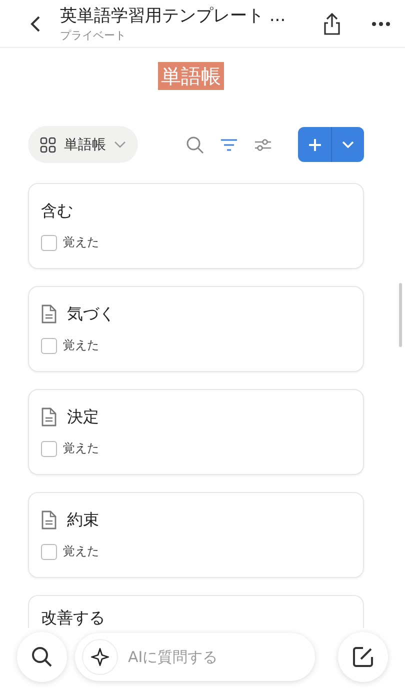  I want to click on database-title: 単語帳, so click(191, 76).